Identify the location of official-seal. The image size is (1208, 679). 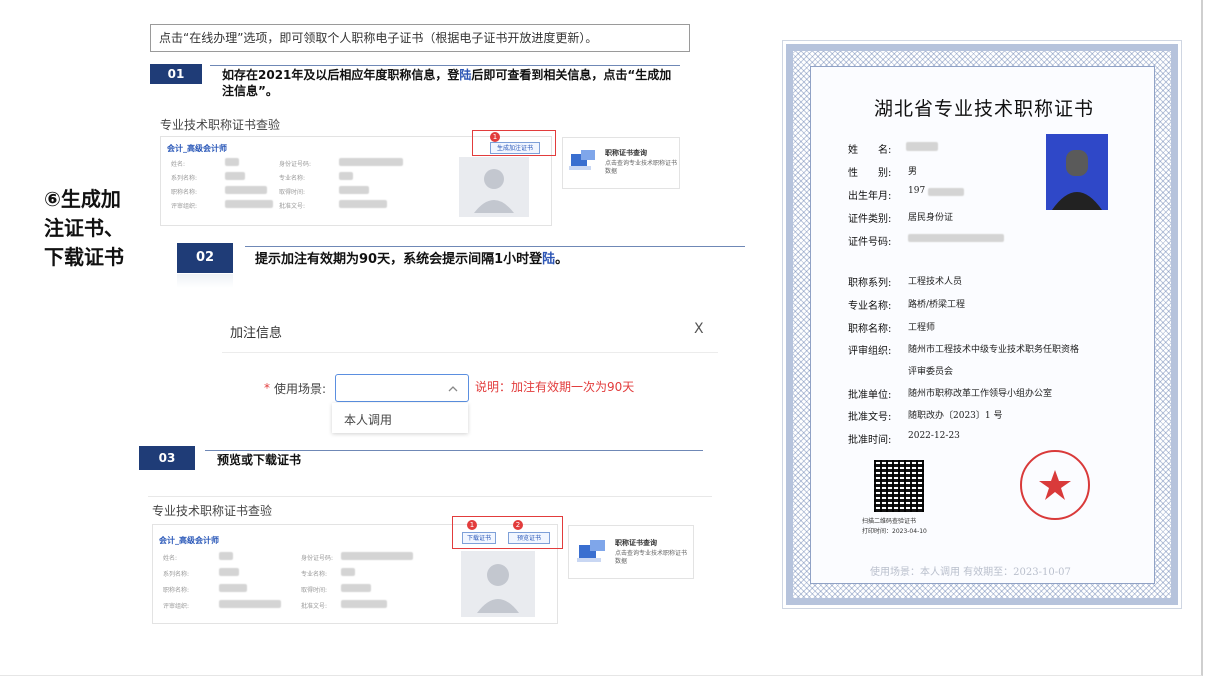
(1055, 485).